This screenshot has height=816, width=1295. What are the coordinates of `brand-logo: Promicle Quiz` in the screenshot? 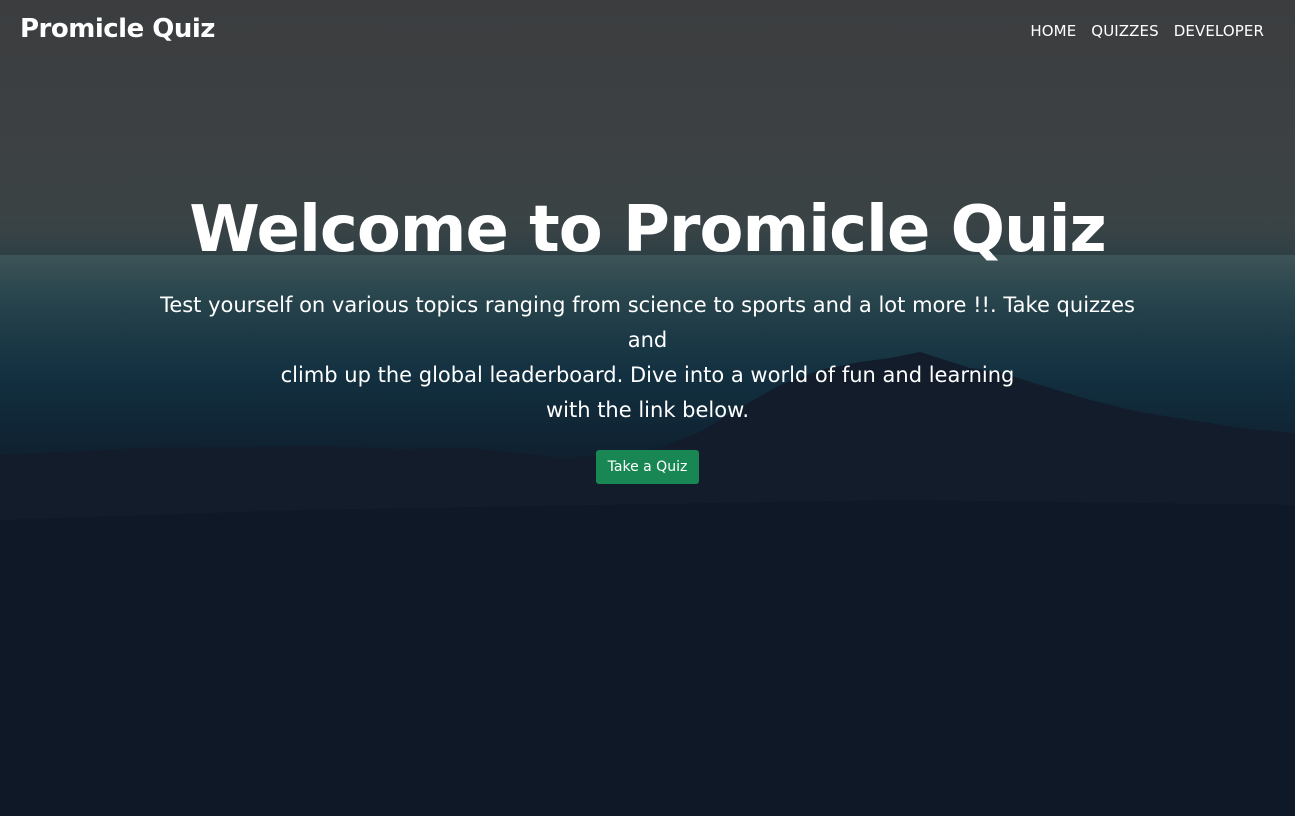 It's located at (117, 29).